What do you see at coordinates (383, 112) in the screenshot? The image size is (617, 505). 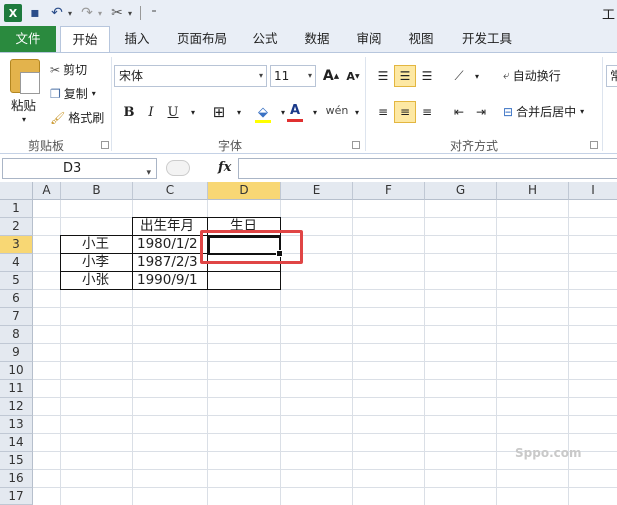 I see `align-left-icon: ≡` at bounding box center [383, 112].